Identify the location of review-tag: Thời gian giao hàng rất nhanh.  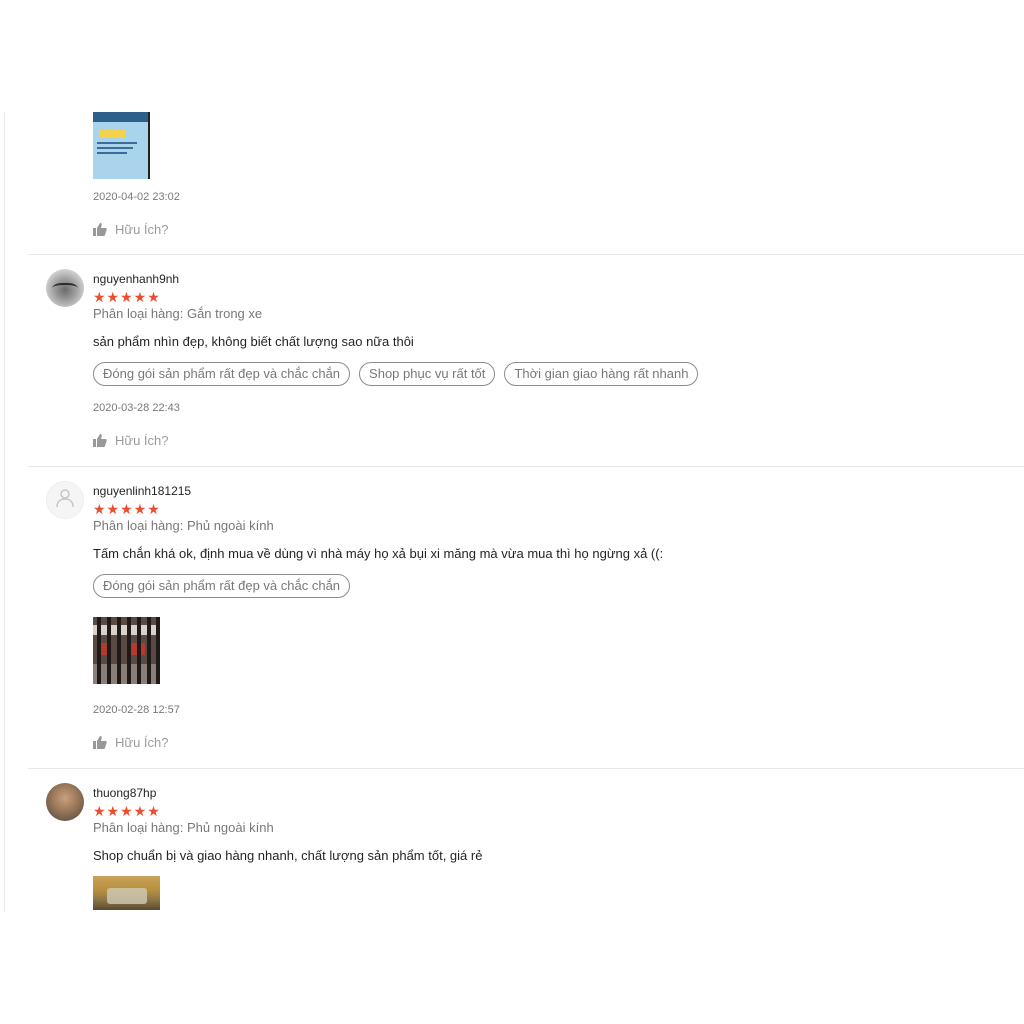
(601, 374).